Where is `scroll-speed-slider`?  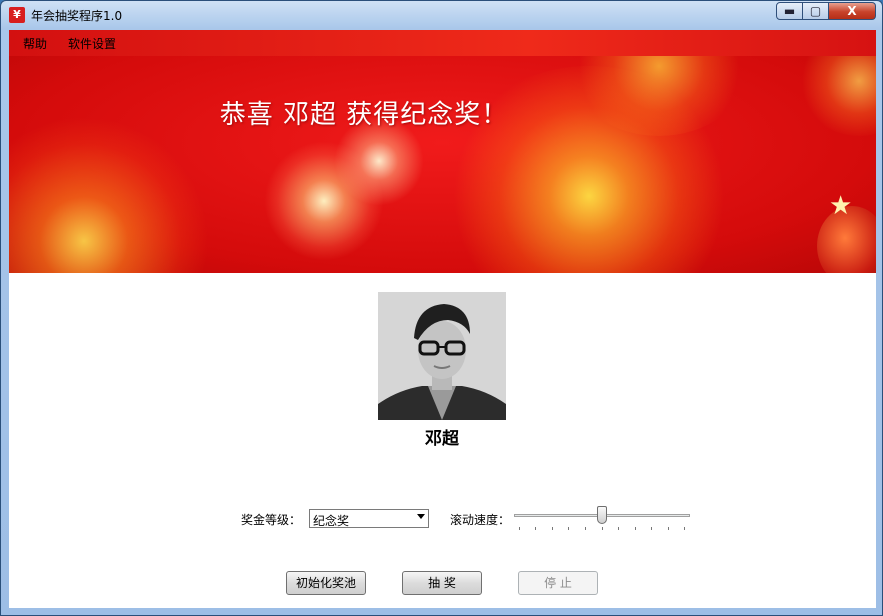
scroll-speed-slider is located at coordinates (602, 519).